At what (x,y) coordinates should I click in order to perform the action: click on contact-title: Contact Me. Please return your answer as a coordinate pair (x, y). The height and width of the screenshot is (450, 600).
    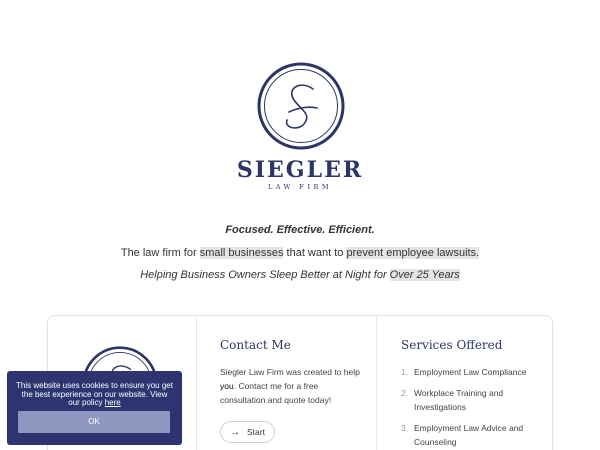
    Looking at the image, I should click on (255, 345).